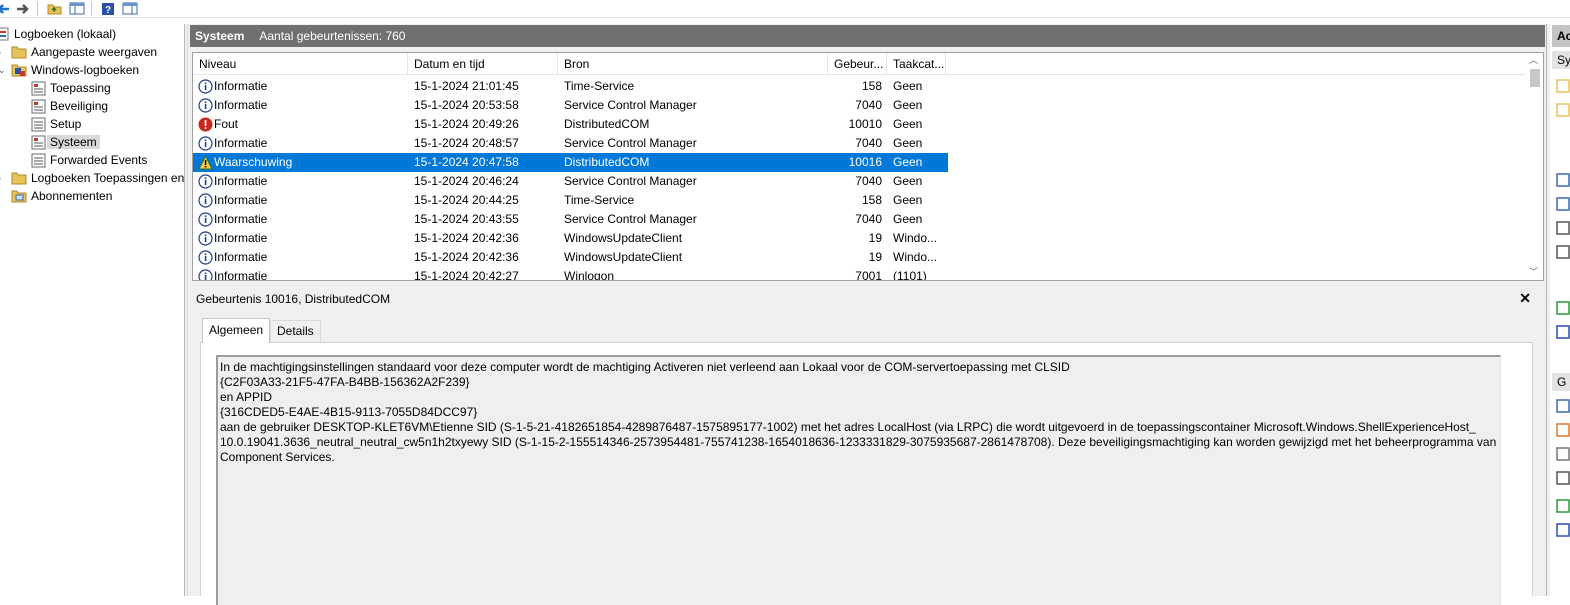 Image resolution: width=1570 pixels, height=605 pixels. I want to click on folder-icon, so click(19, 52).